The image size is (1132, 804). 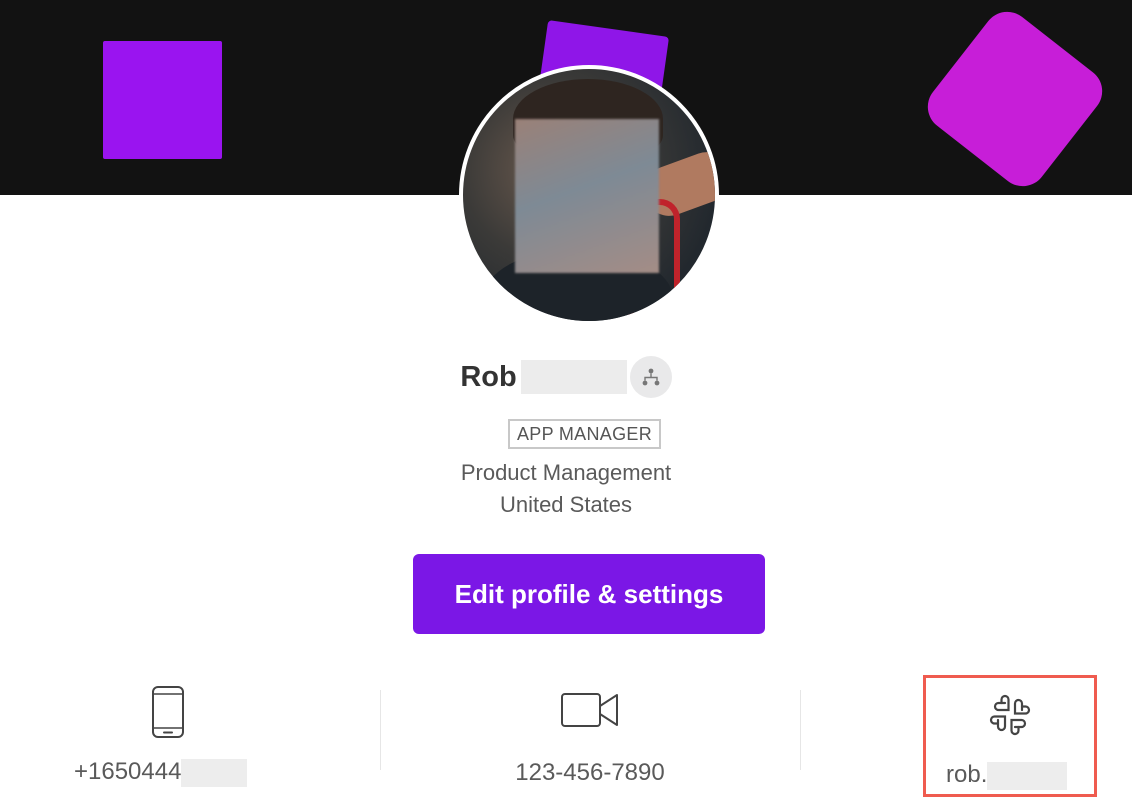 What do you see at coordinates (168, 712) in the screenshot?
I see `mobile-phone-icon` at bounding box center [168, 712].